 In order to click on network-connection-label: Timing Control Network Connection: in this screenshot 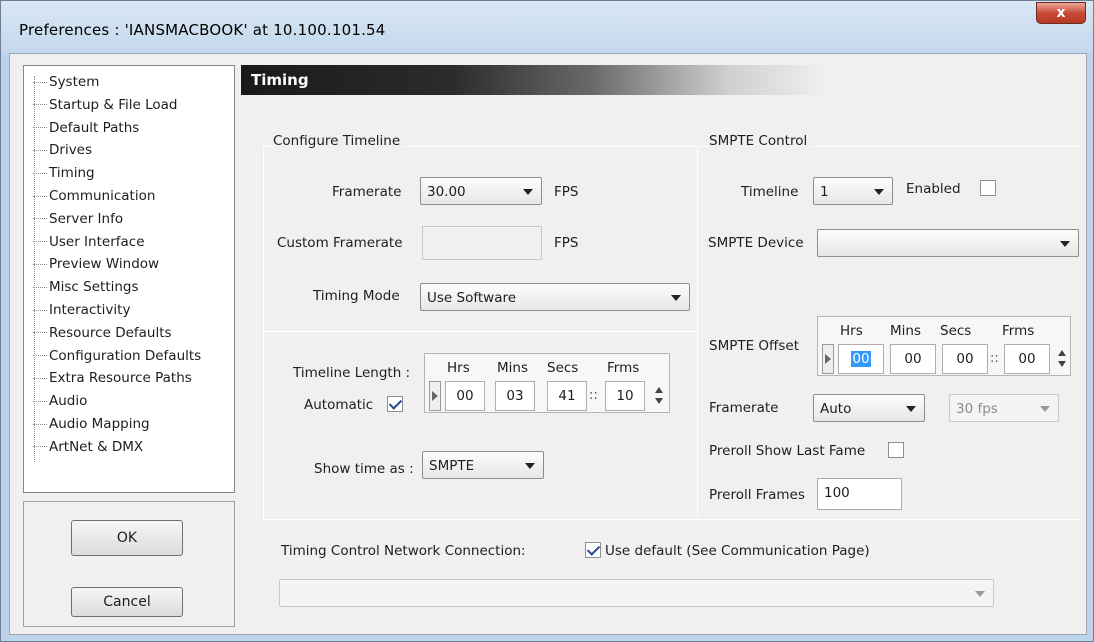, I will do `click(403, 551)`.